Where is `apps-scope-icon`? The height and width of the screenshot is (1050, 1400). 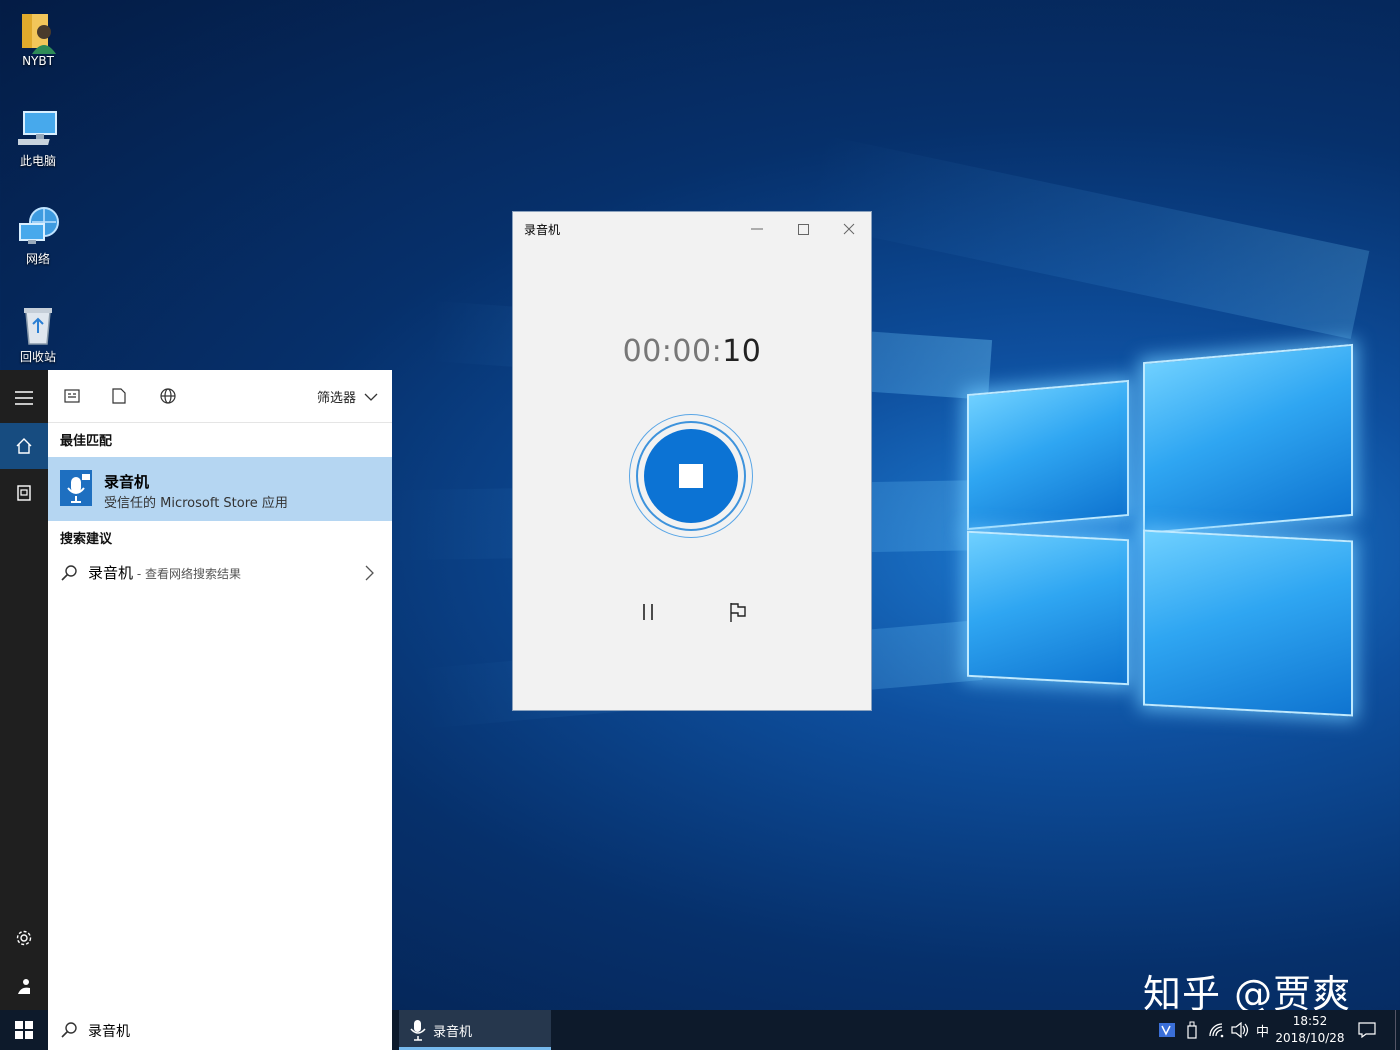
apps-scope-icon is located at coordinates (72, 396).